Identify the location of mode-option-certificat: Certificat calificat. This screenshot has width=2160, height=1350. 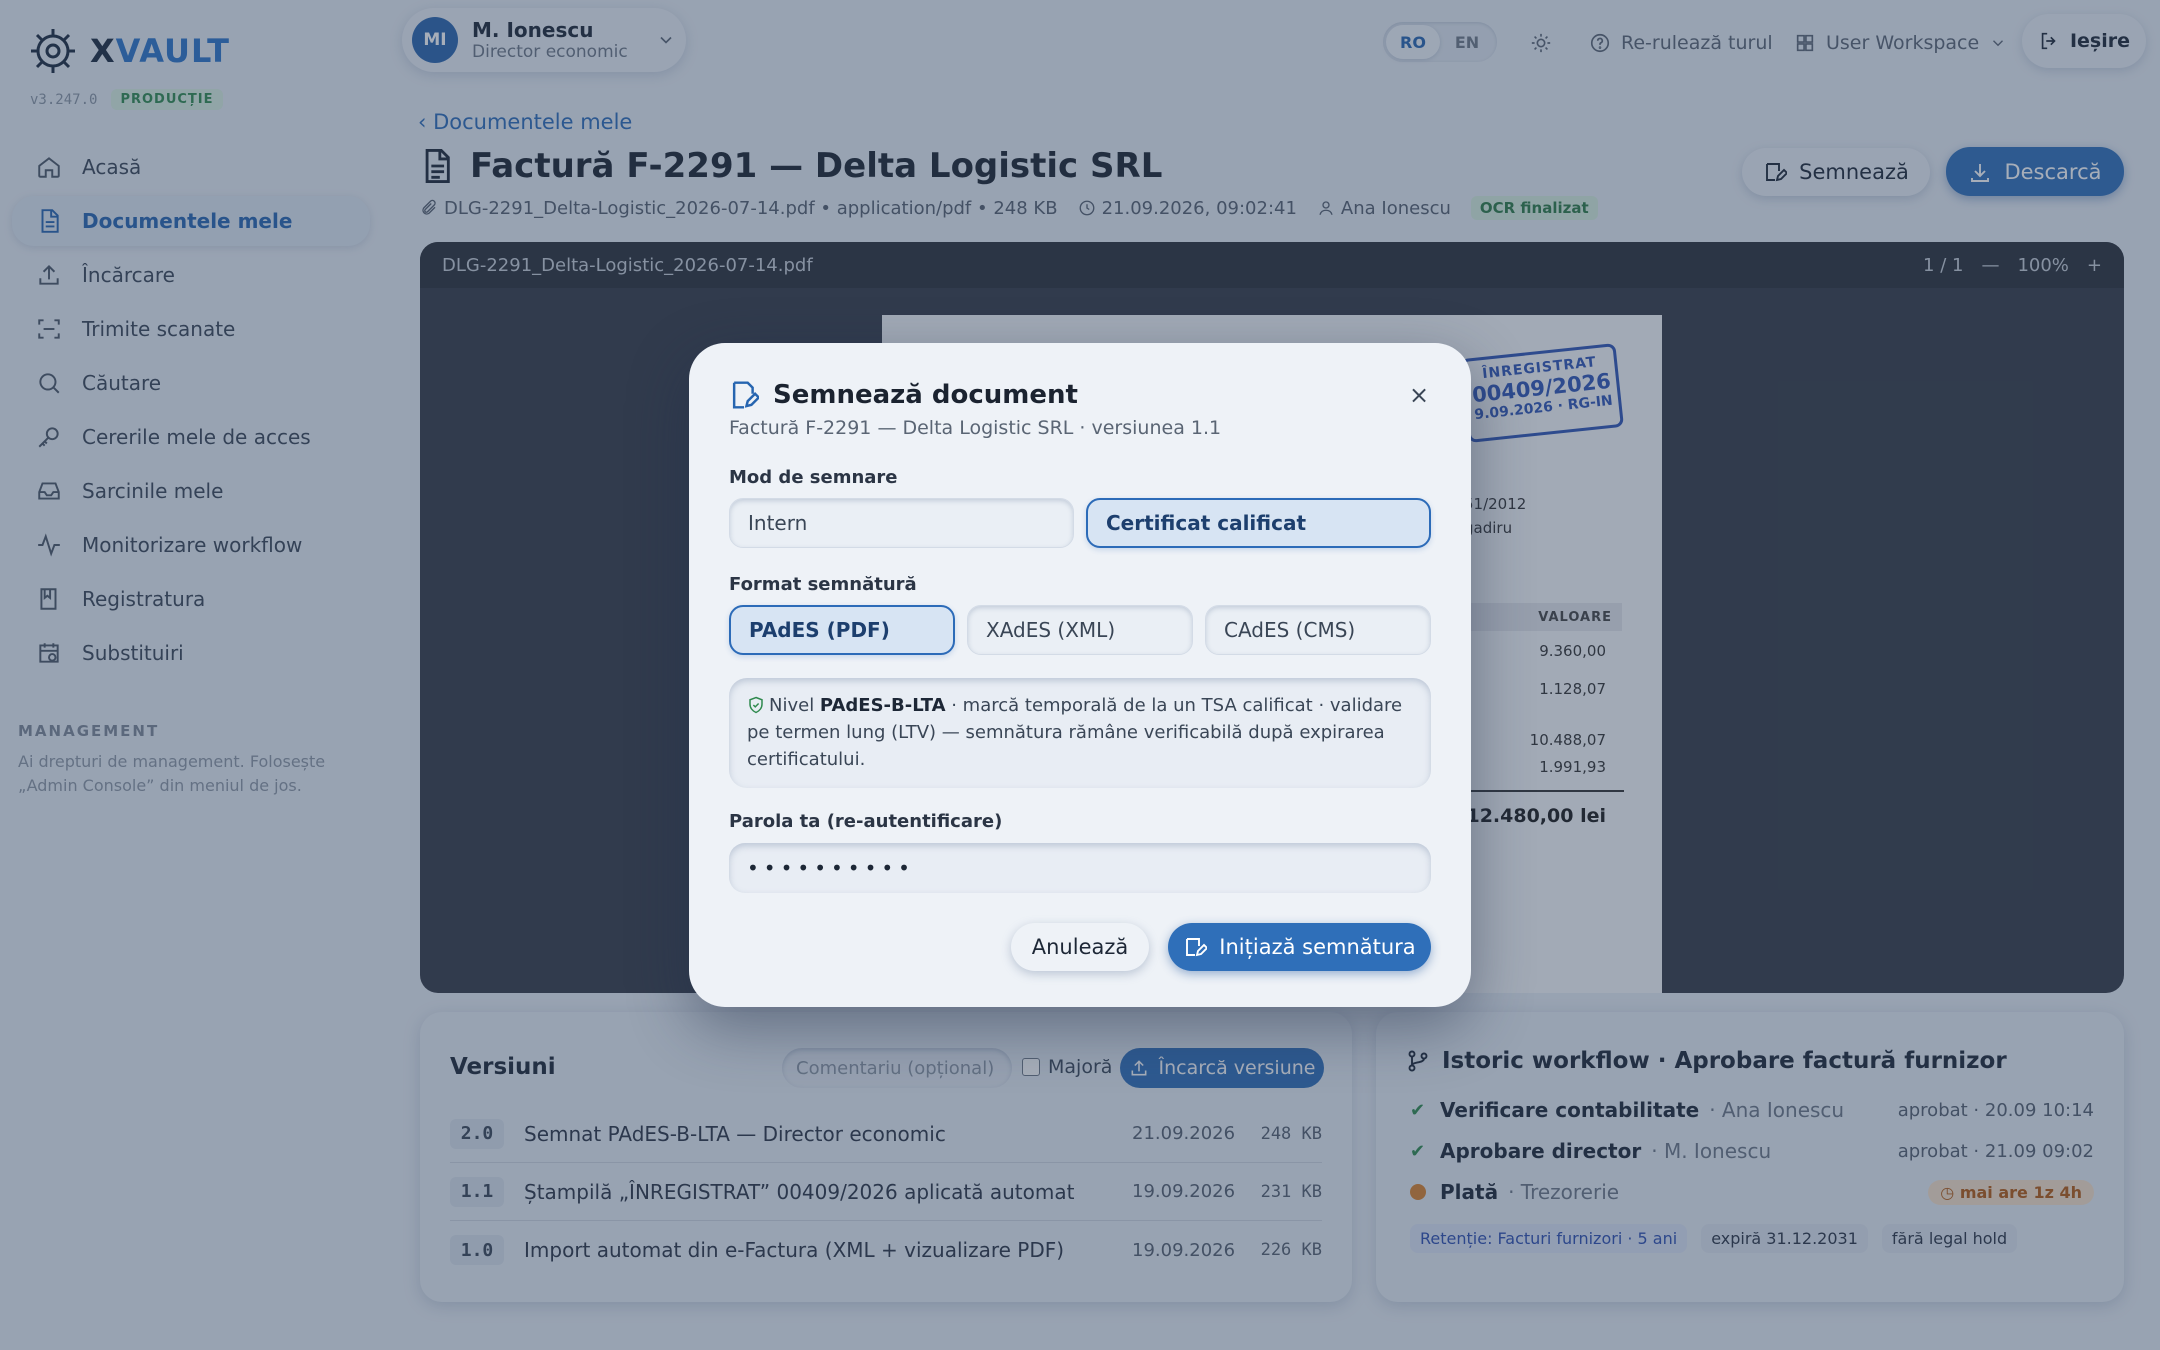
(1258, 523).